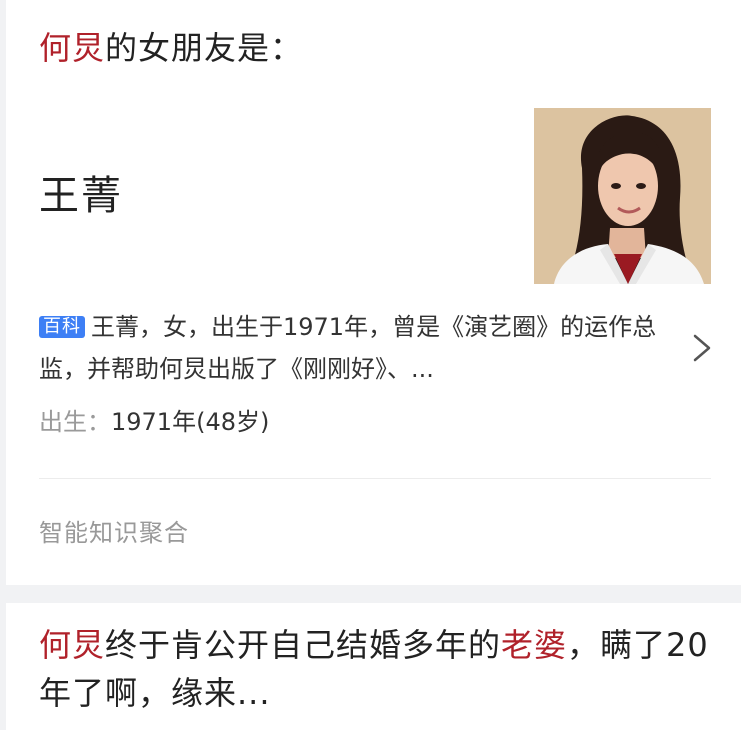 Image resolution: width=741 pixels, height=730 pixels. Describe the element at coordinates (75, 422) in the screenshot. I see `birth-label: 出生：` at that location.